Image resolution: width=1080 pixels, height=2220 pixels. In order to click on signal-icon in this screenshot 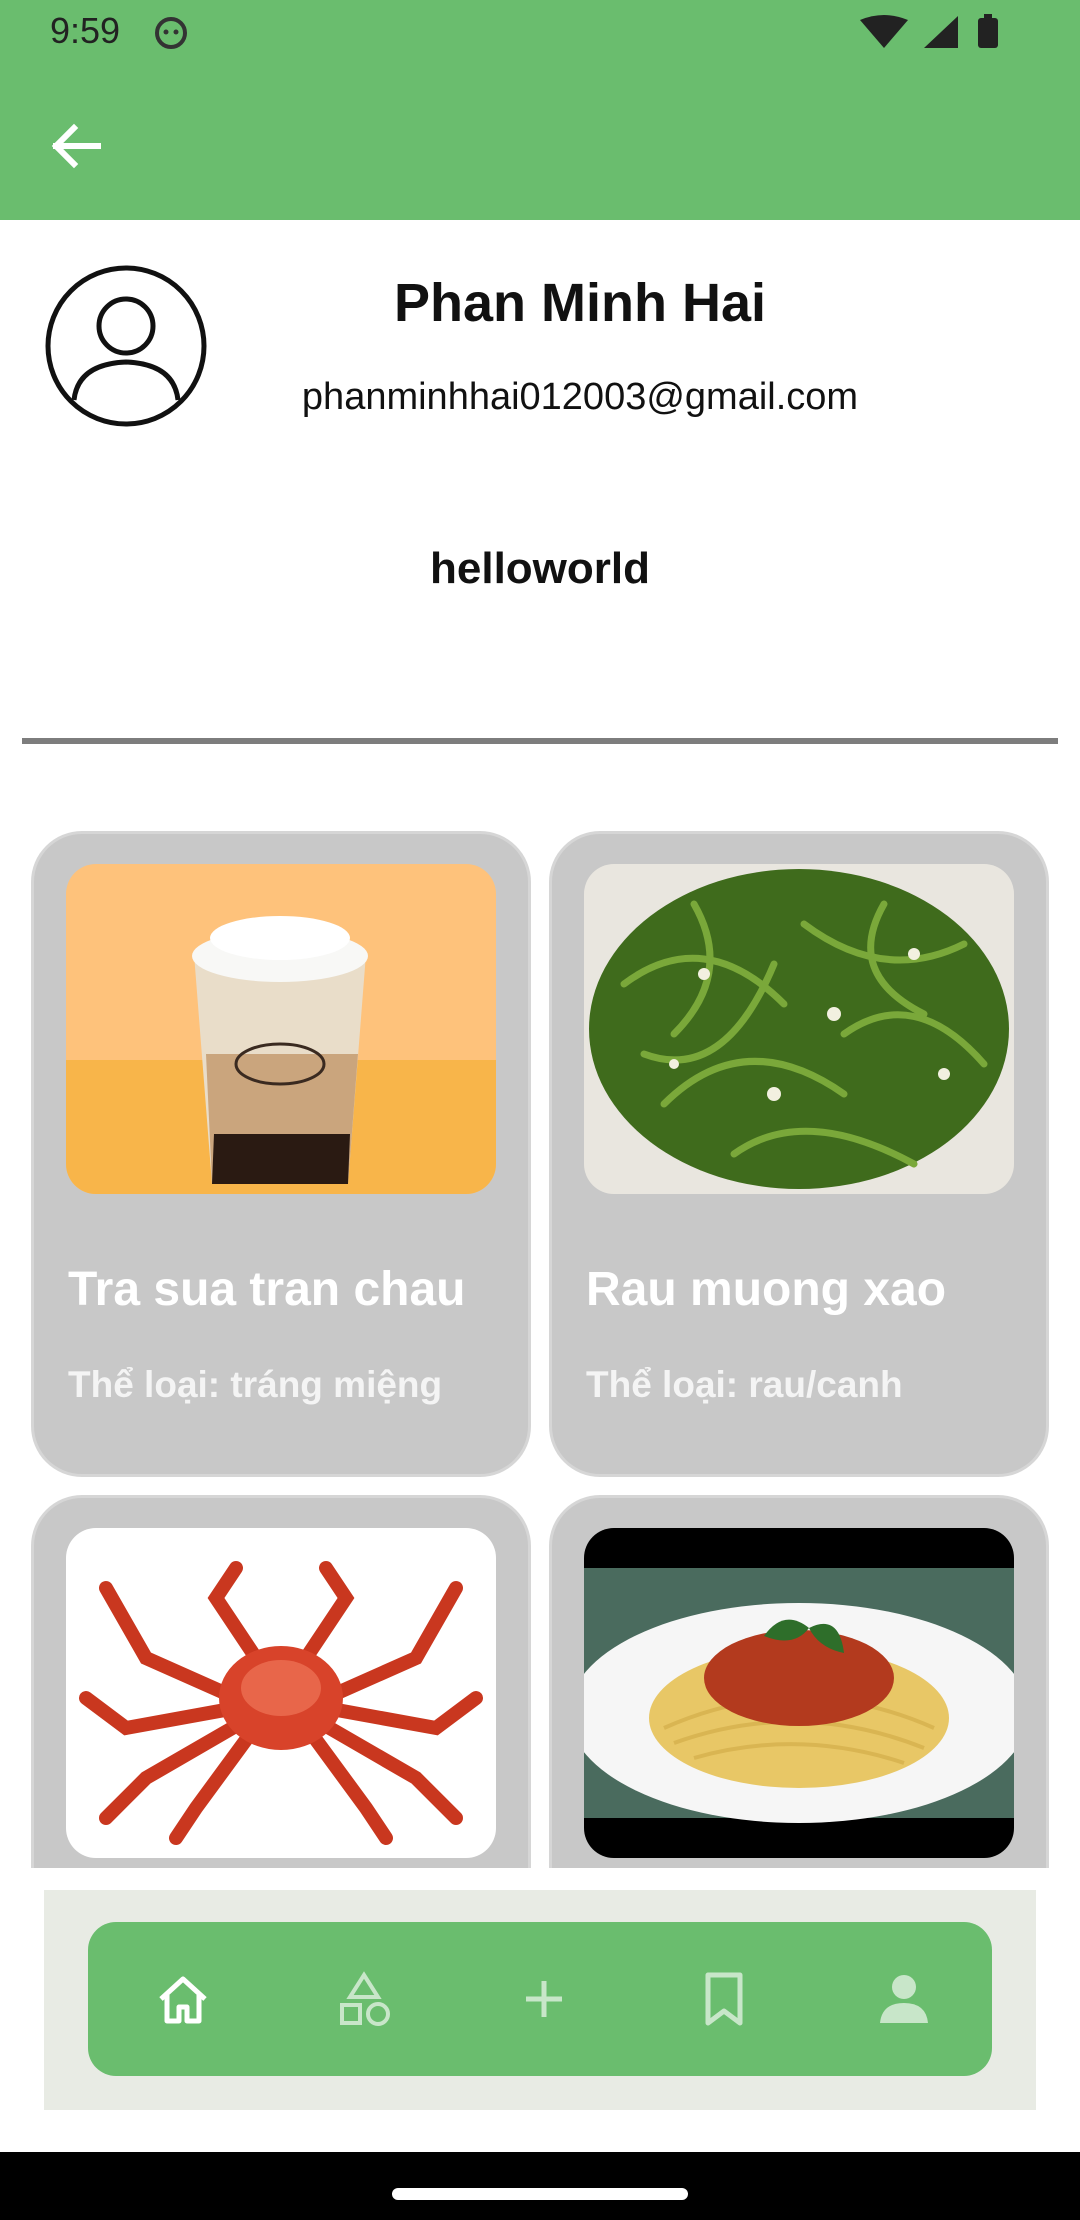, I will do `click(941, 32)`.